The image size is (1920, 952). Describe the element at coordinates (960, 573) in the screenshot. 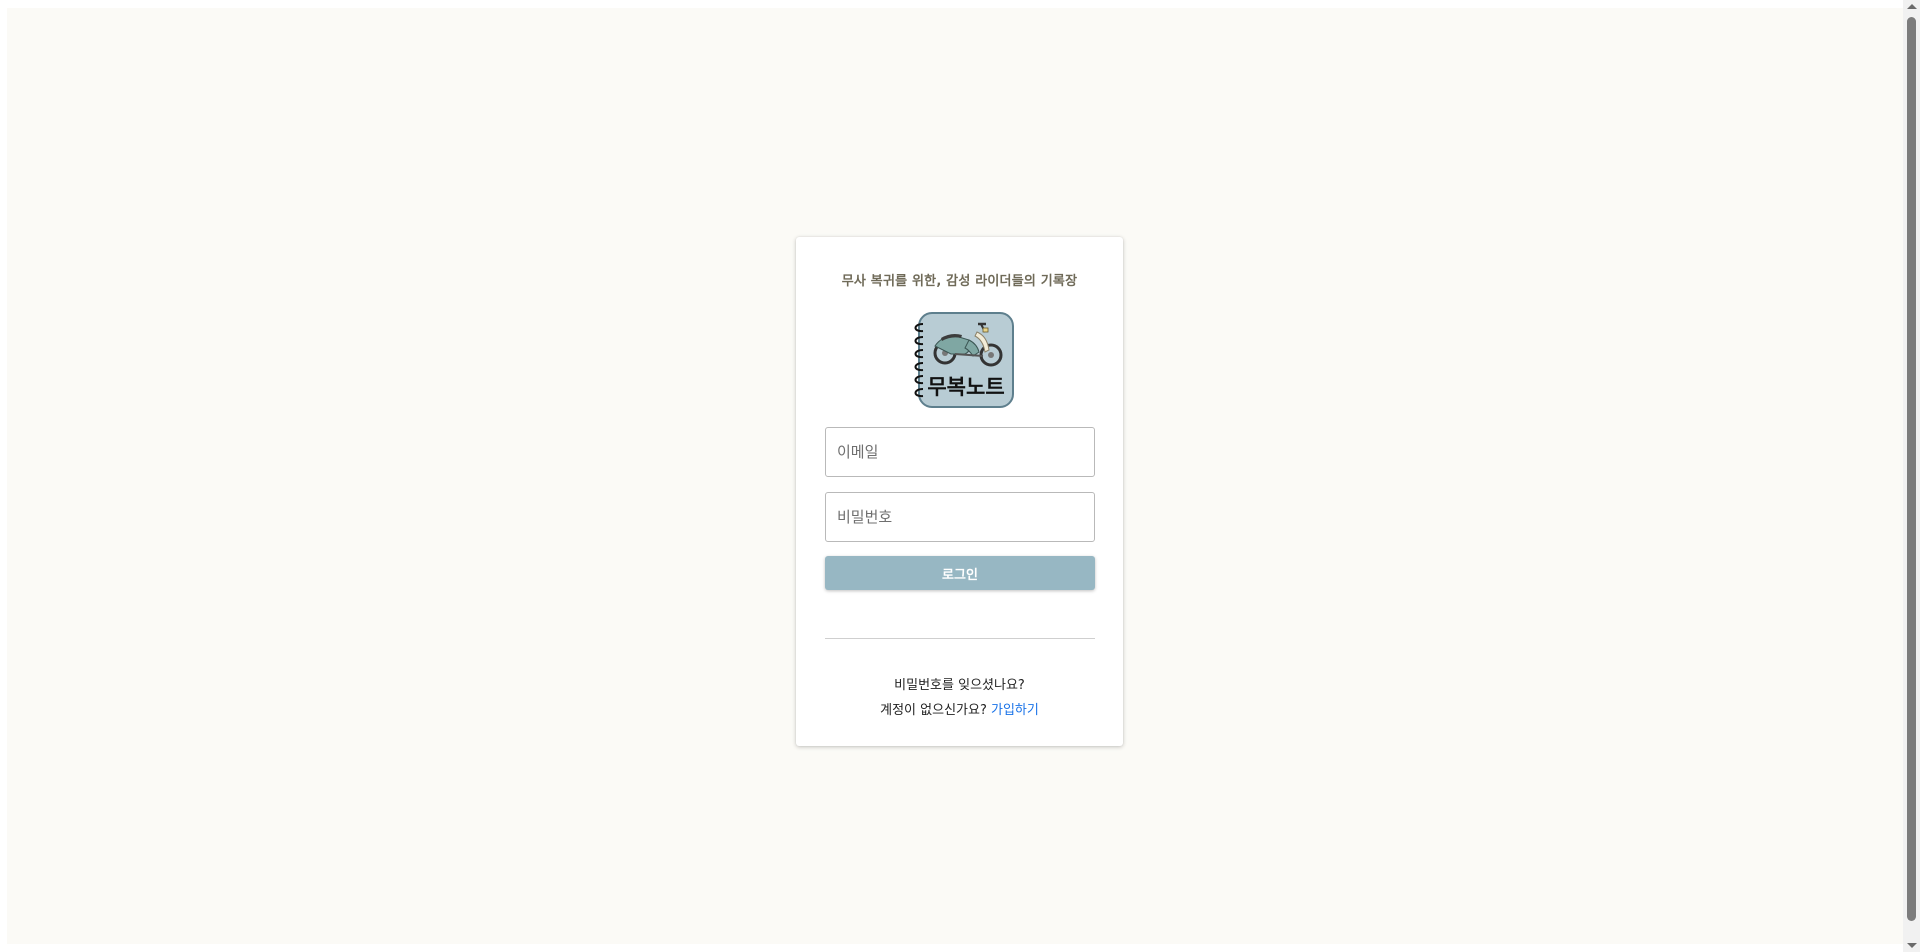

I see `login-button: 로그인` at that location.